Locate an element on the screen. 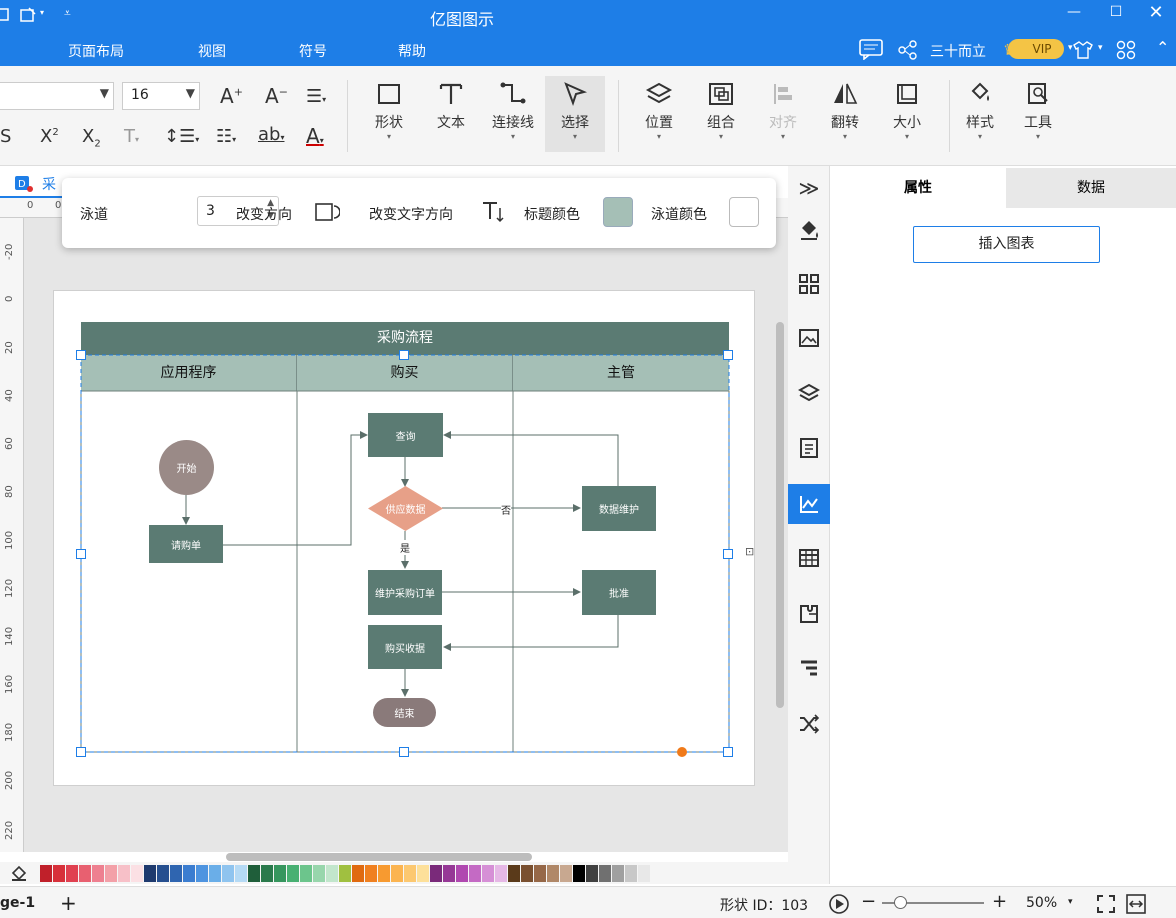 The width and height of the screenshot is (1176, 918). start-node: 开始 is located at coordinates (186, 467).